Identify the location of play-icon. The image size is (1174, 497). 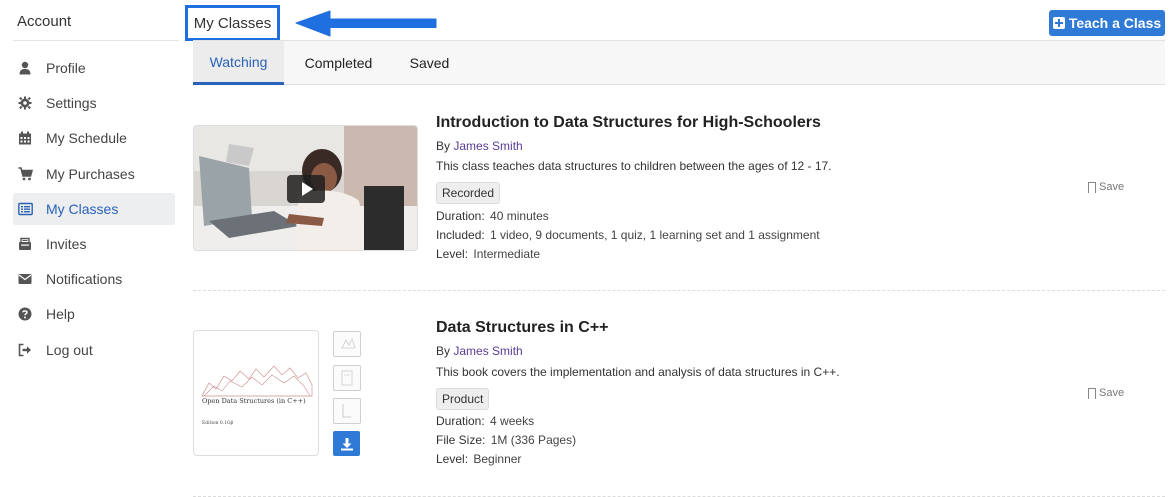
(307, 189).